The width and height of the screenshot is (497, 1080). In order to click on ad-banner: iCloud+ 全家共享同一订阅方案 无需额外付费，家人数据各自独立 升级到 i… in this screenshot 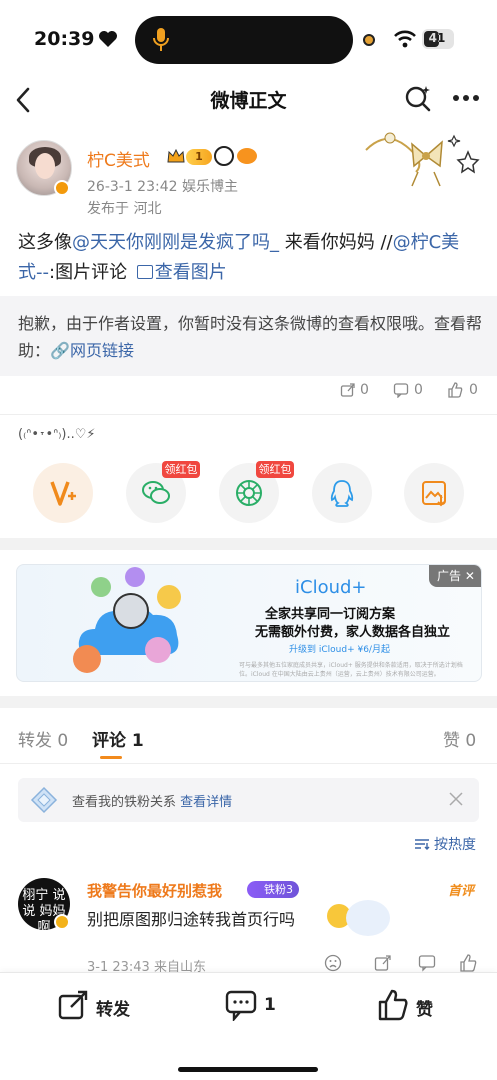, I will do `click(249, 623)`.